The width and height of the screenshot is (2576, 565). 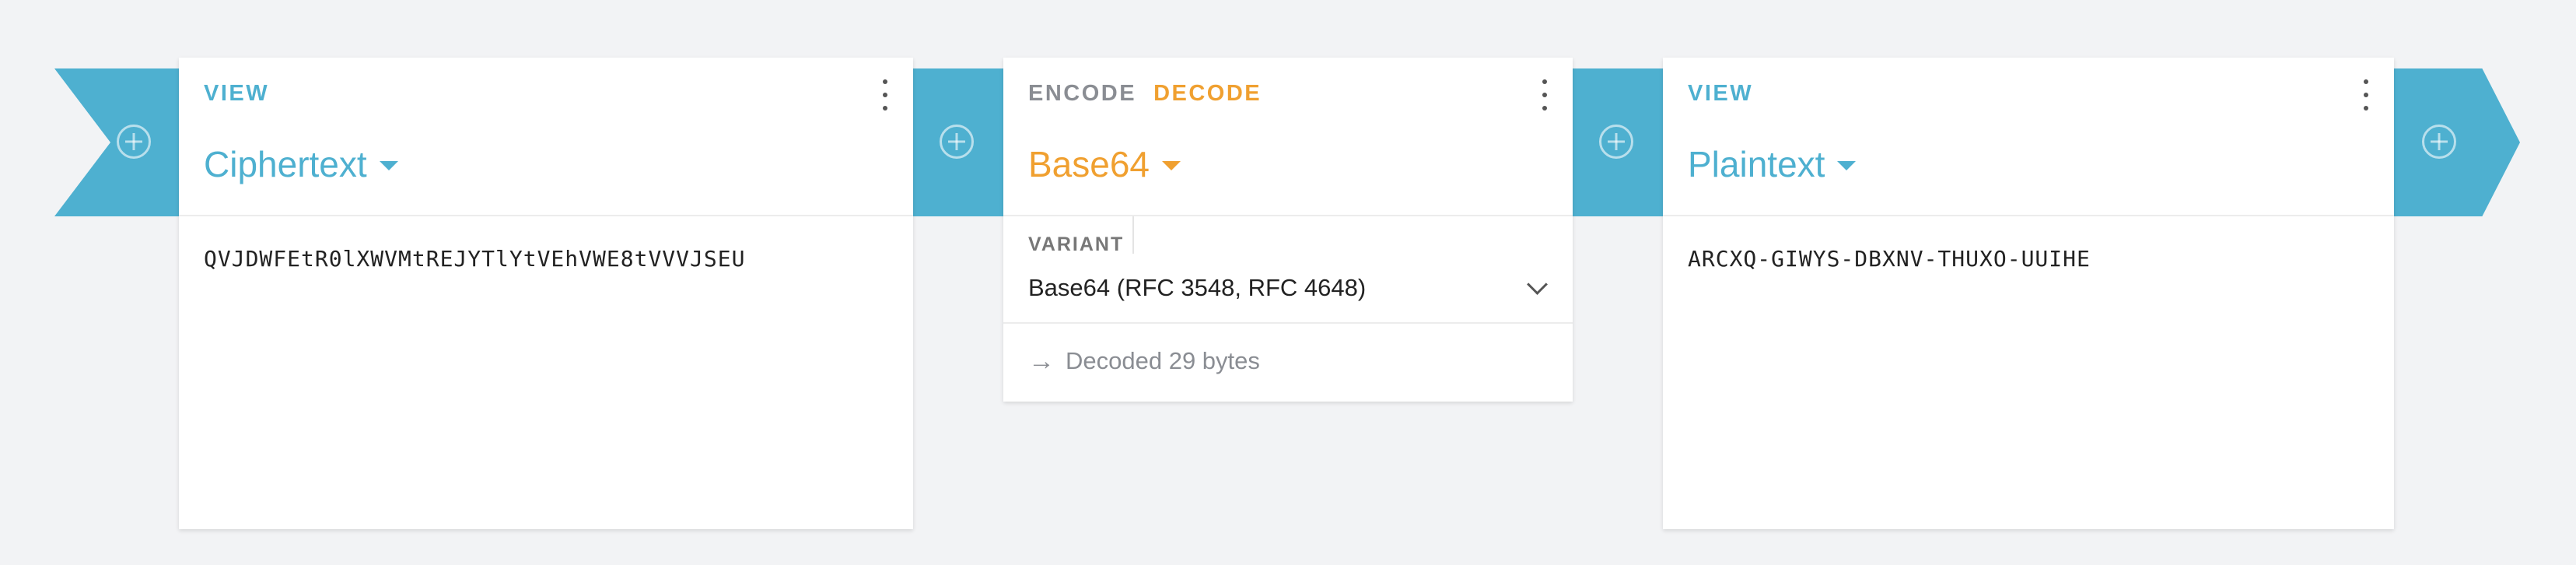 What do you see at coordinates (286, 164) in the screenshot?
I see `brick-title: Ciphertext` at bounding box center [286, 164].